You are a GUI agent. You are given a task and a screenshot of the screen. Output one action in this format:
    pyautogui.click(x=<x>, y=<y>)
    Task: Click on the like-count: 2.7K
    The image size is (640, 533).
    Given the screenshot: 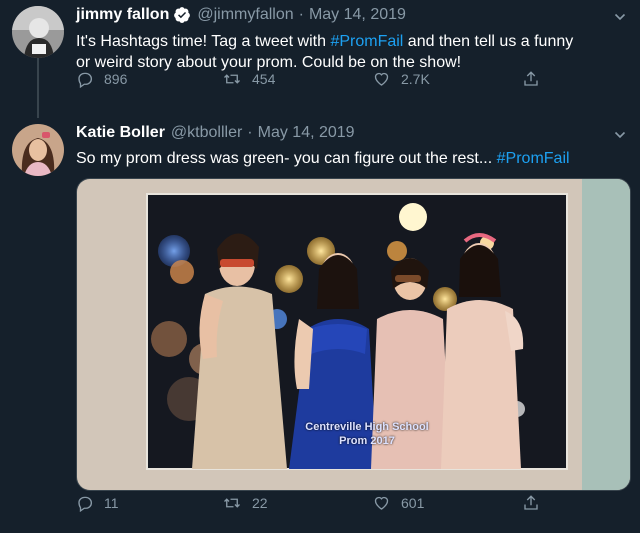 What is the action you would take?
    pyautogui.click(x=415, y=79)
    